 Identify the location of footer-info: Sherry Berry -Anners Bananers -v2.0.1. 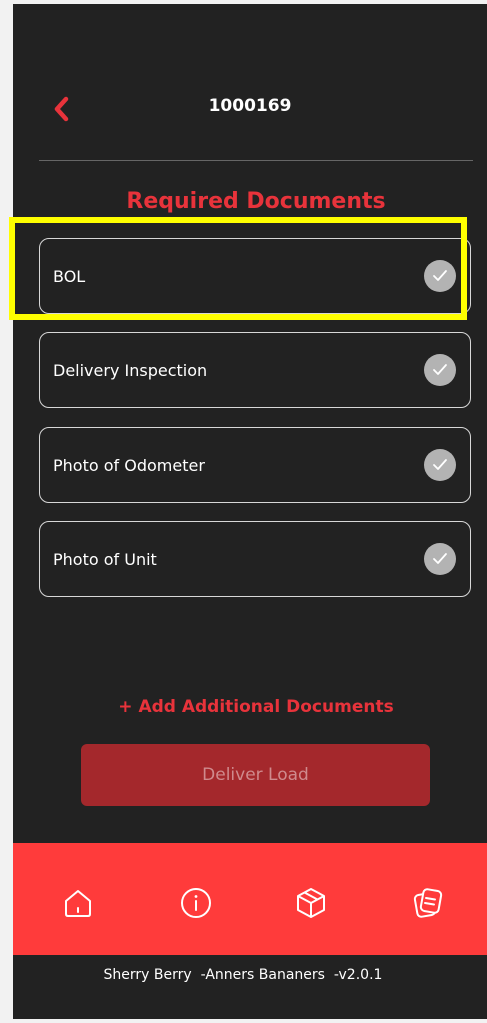
(243, 975).